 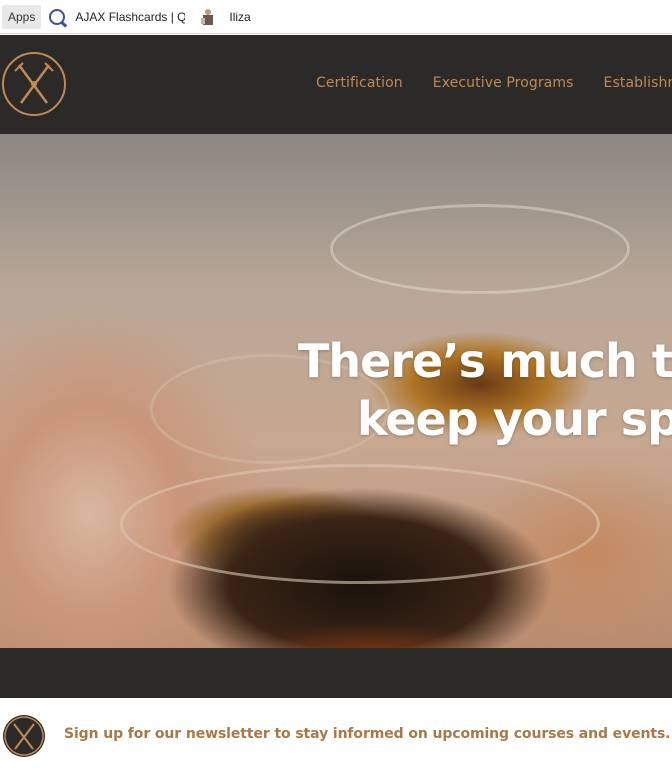 What do you see at coordinates (336, 17) in the screenshot?
I see `bookmarks-bar: Apps AJAX Flashcards | Qu Iliza` at bounding box center [336, 17].